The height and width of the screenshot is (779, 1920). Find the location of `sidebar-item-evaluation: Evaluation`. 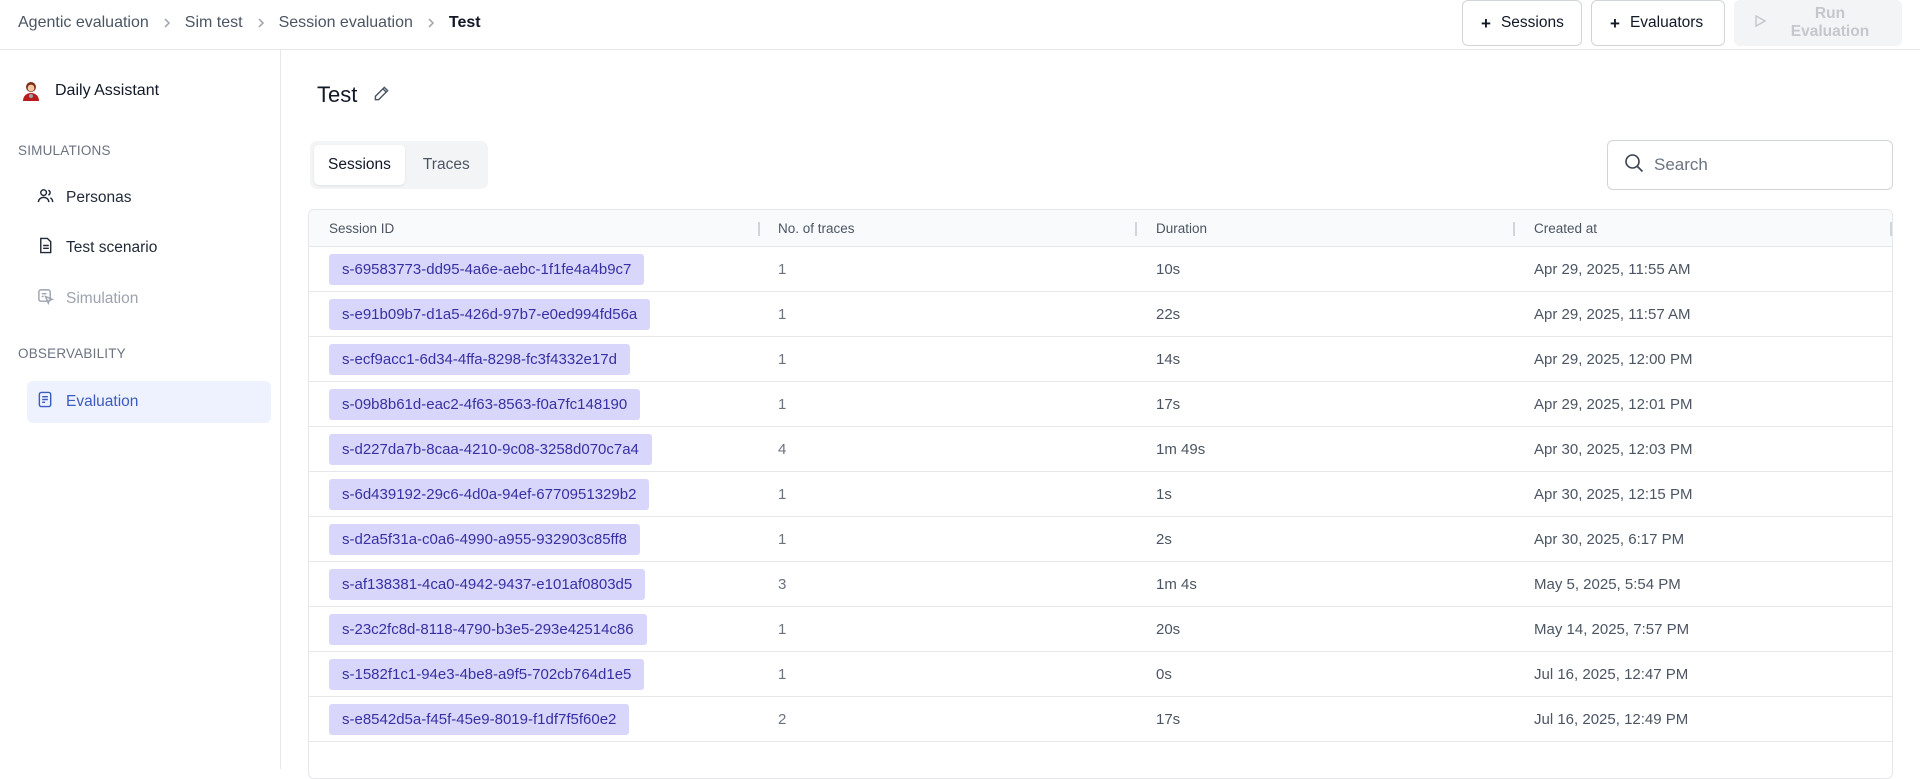

sidebar-item-evaluation: Evaluation is located at coordinates (149, 402).